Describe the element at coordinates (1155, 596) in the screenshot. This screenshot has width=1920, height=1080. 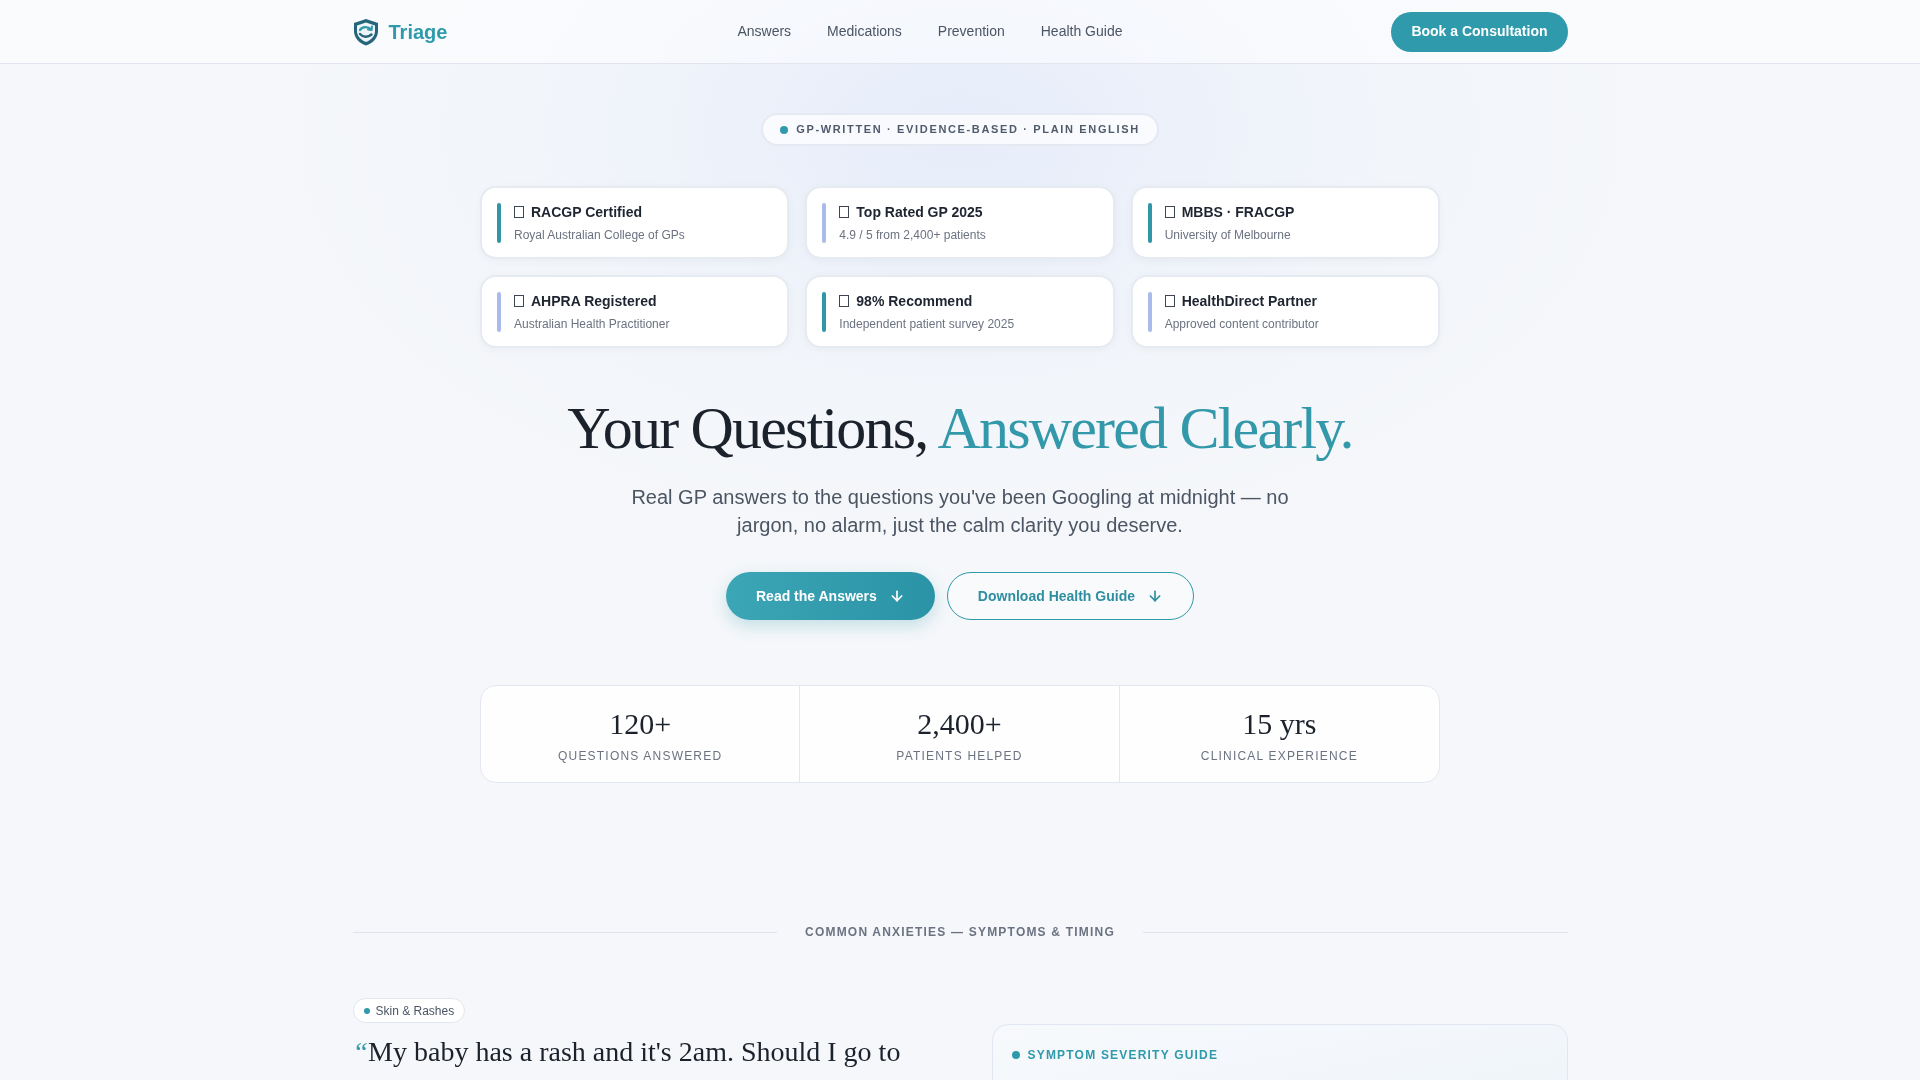
I see `arrow-down-icon` at that location.